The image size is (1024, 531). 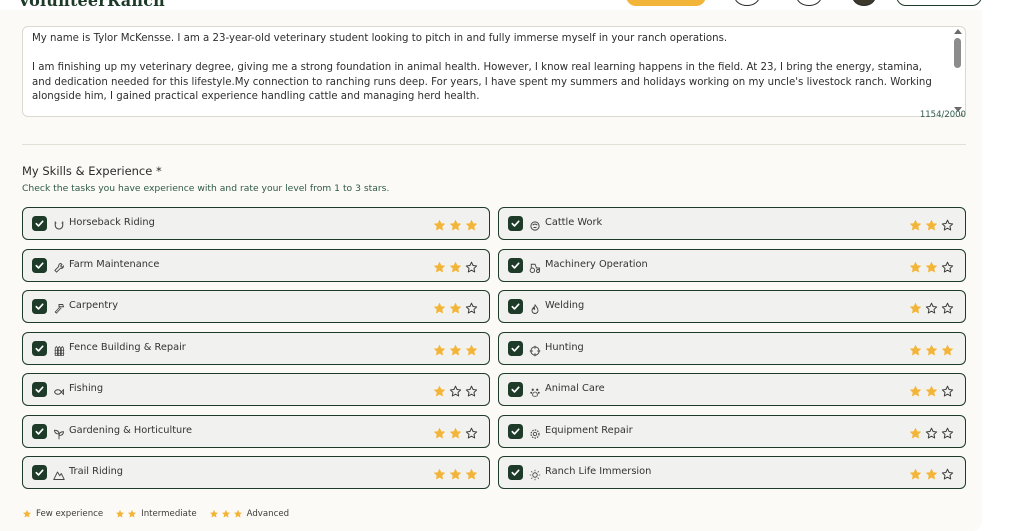 What do you see at coordinates (732, 265) in the screenshot?
I see `skill-item: Machinery Operation` at bounding box center [732, 265].